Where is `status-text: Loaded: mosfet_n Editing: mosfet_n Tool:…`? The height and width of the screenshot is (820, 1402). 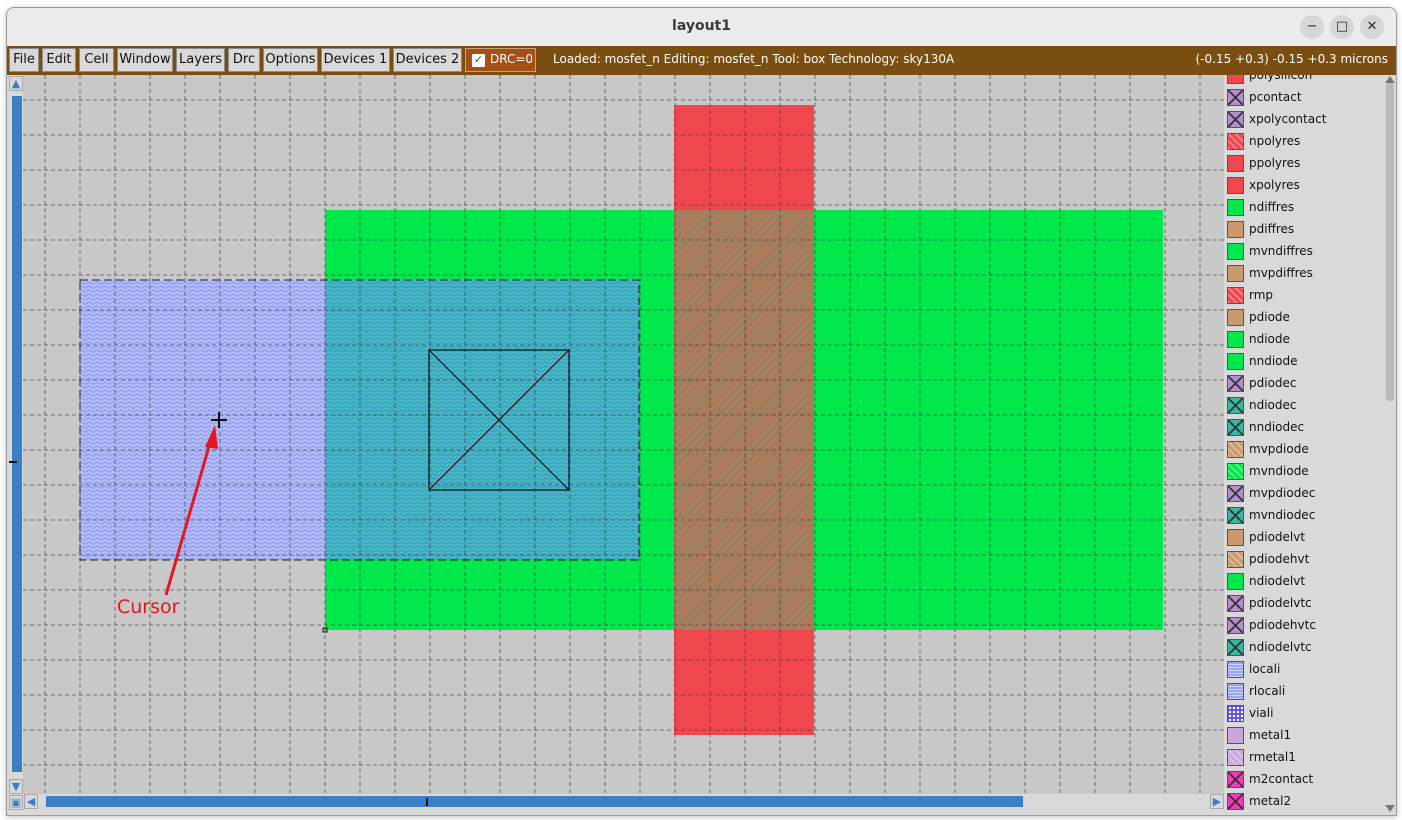
status-text: Loaded: mosfet_n Editing: mosfet_n Tool:… is located at coordinates (754, 59).